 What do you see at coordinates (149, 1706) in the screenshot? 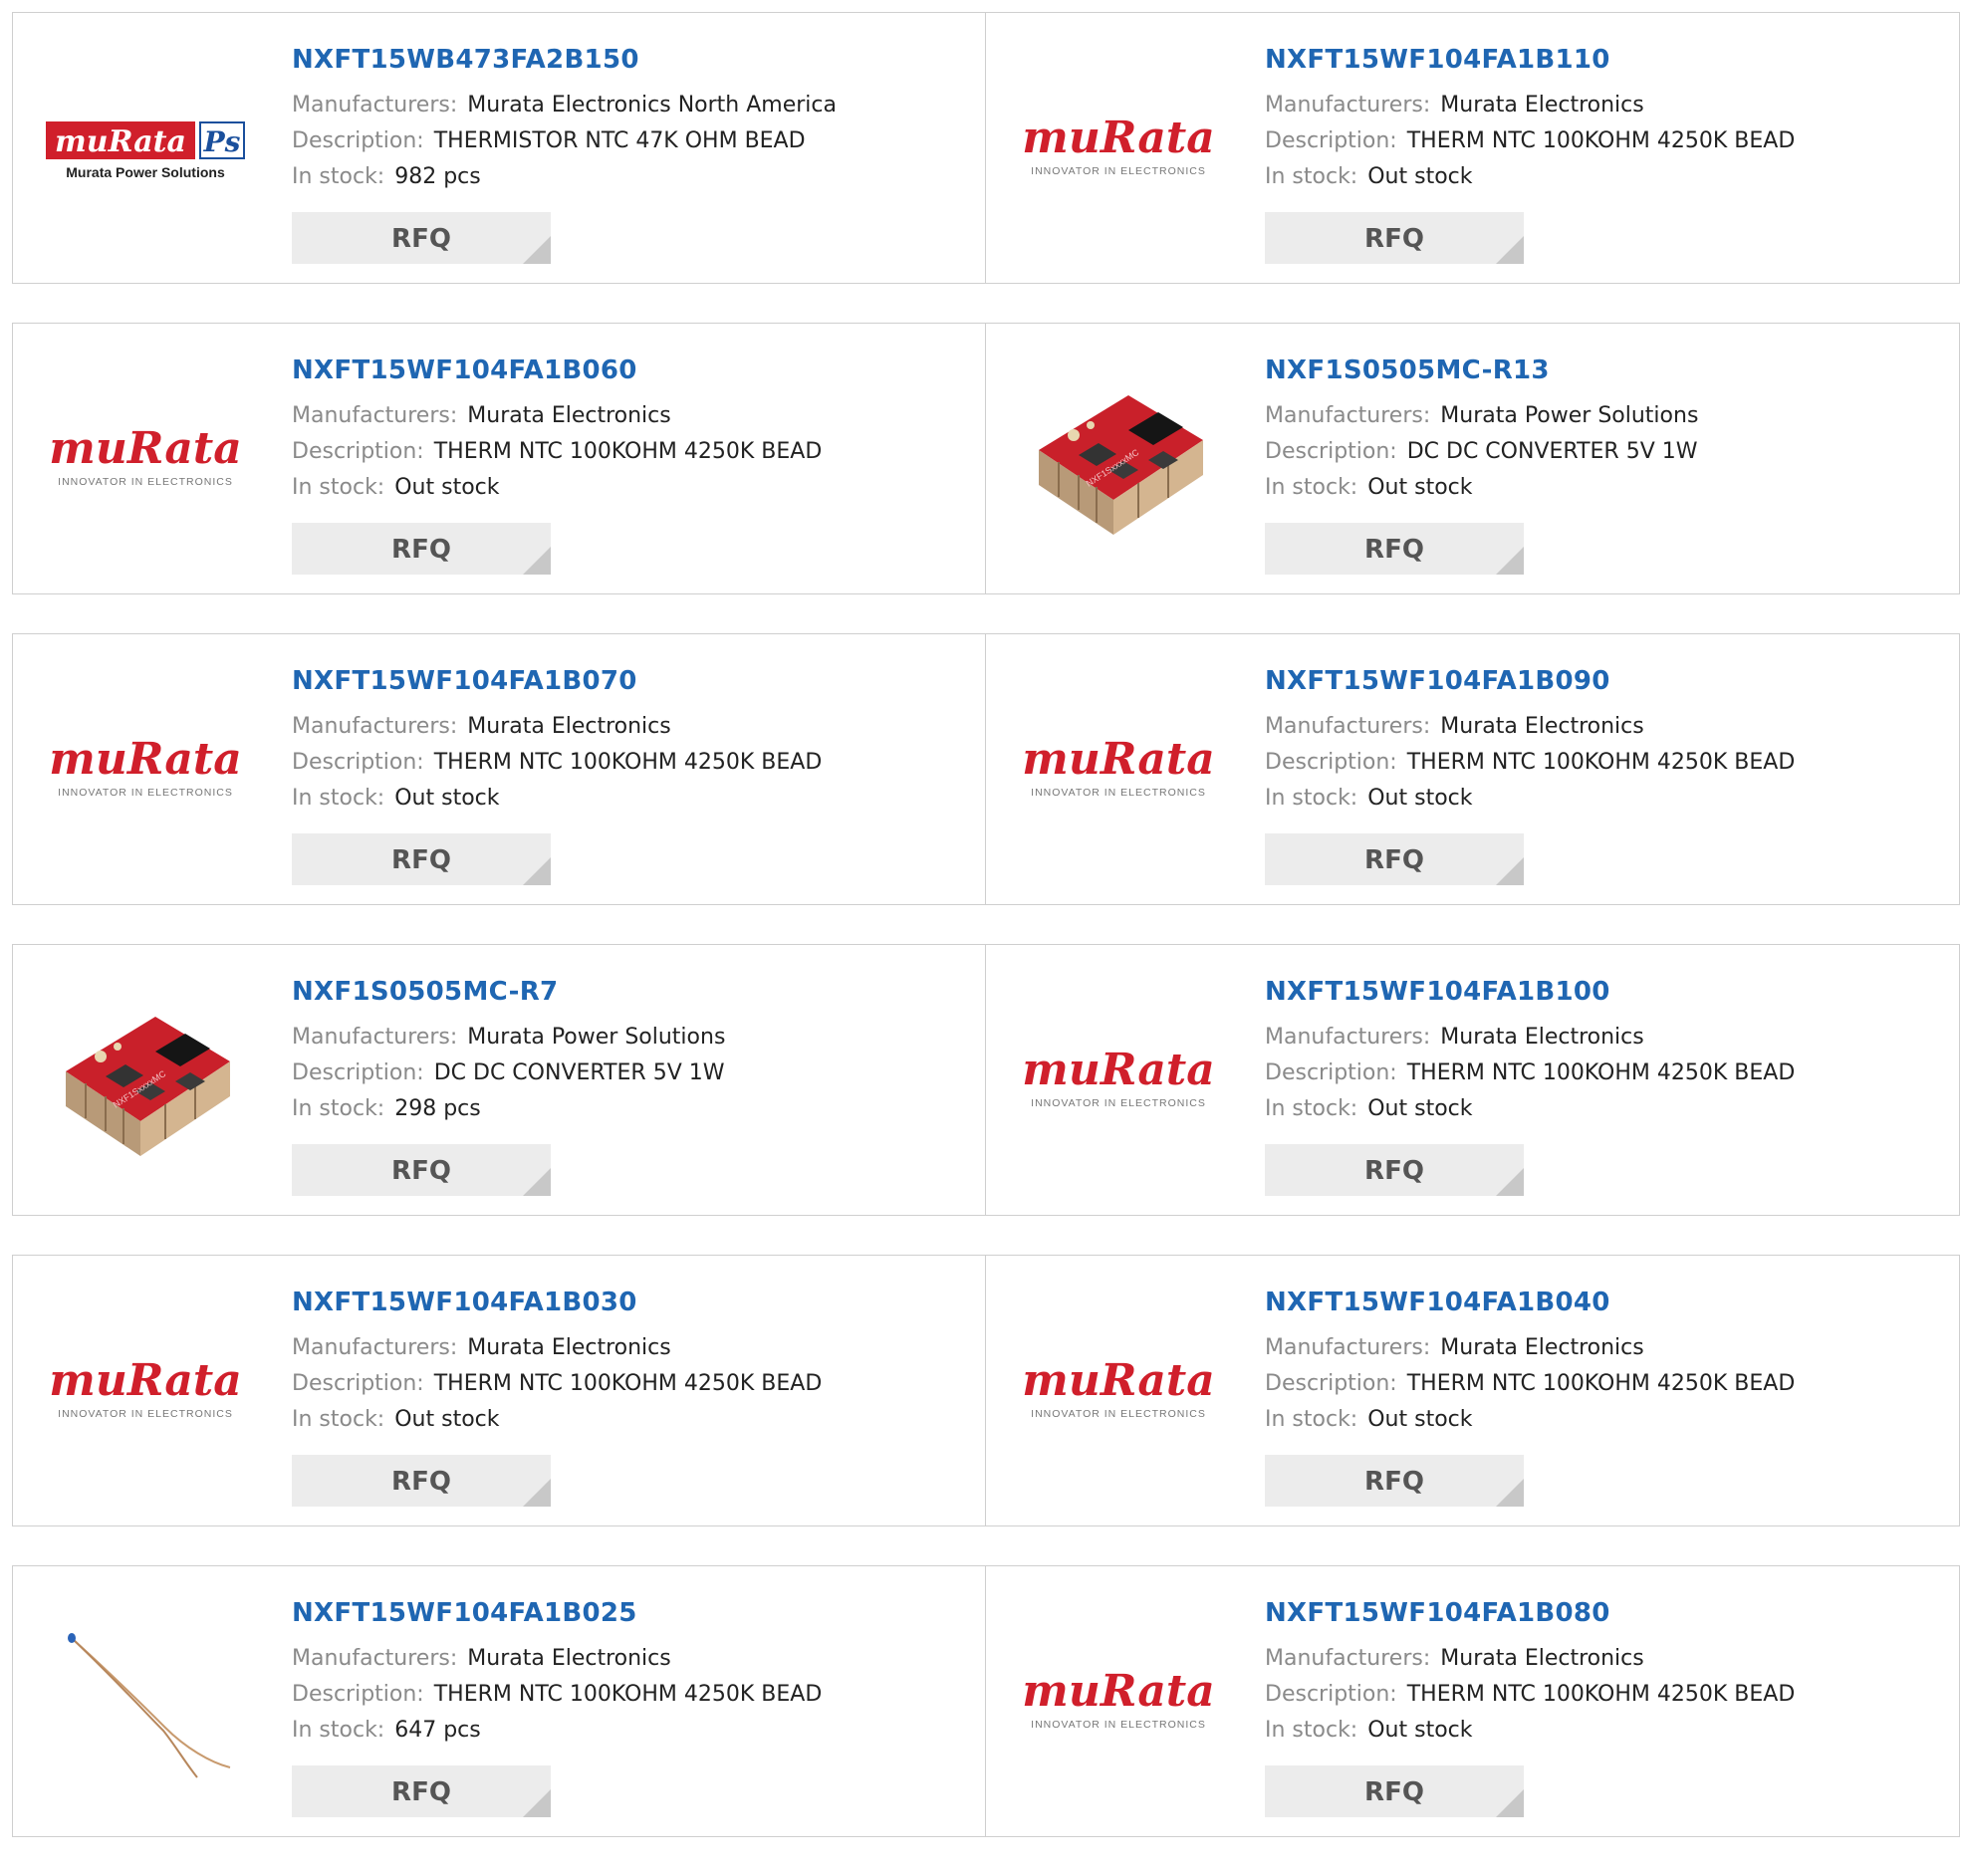
I see `thermistor-wire-graphic` at bounding box center [149, 1706].